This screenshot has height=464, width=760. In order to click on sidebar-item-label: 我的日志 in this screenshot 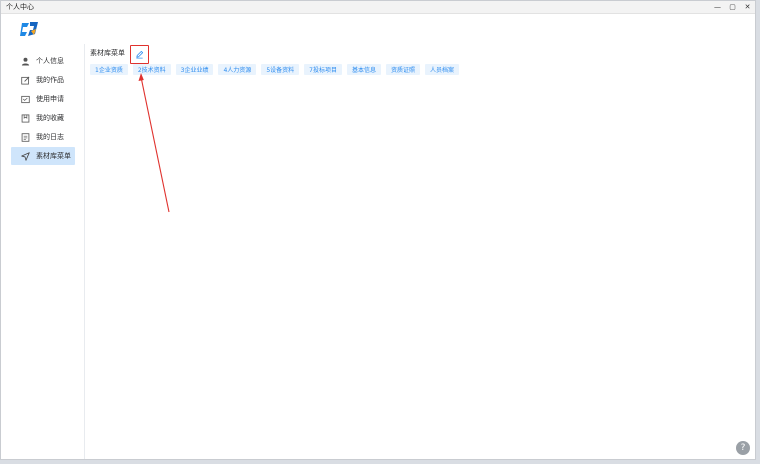, I will do `click(50, 137)`.